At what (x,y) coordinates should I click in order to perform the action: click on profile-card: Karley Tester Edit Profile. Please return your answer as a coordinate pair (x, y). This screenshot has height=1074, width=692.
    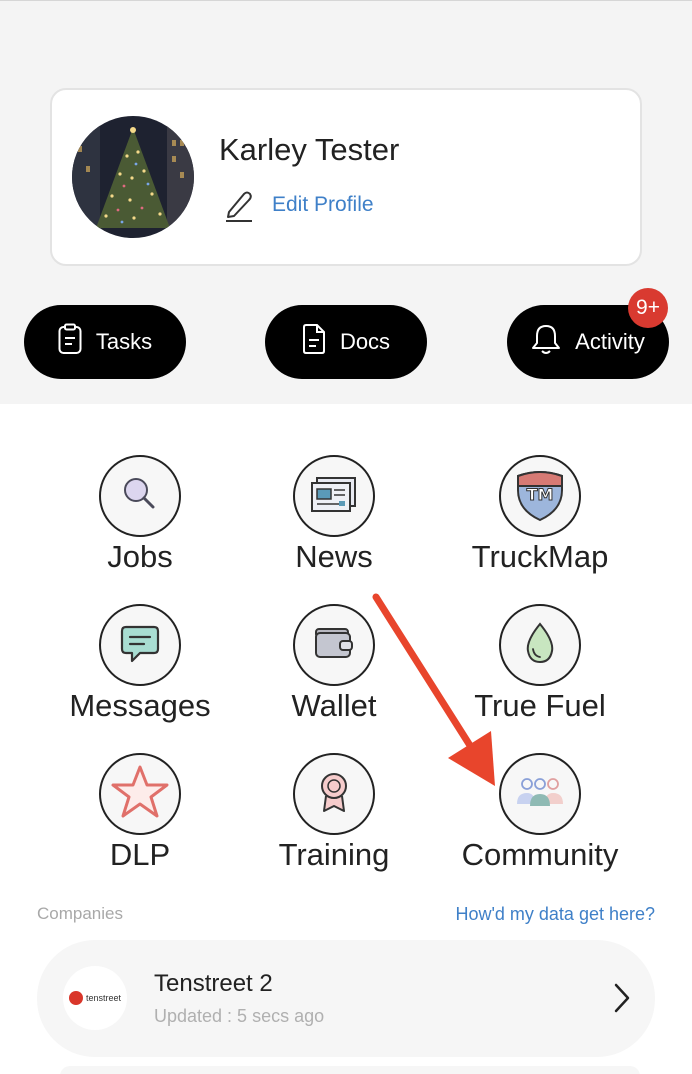
    Looking at the image, I should click on (346, 177).